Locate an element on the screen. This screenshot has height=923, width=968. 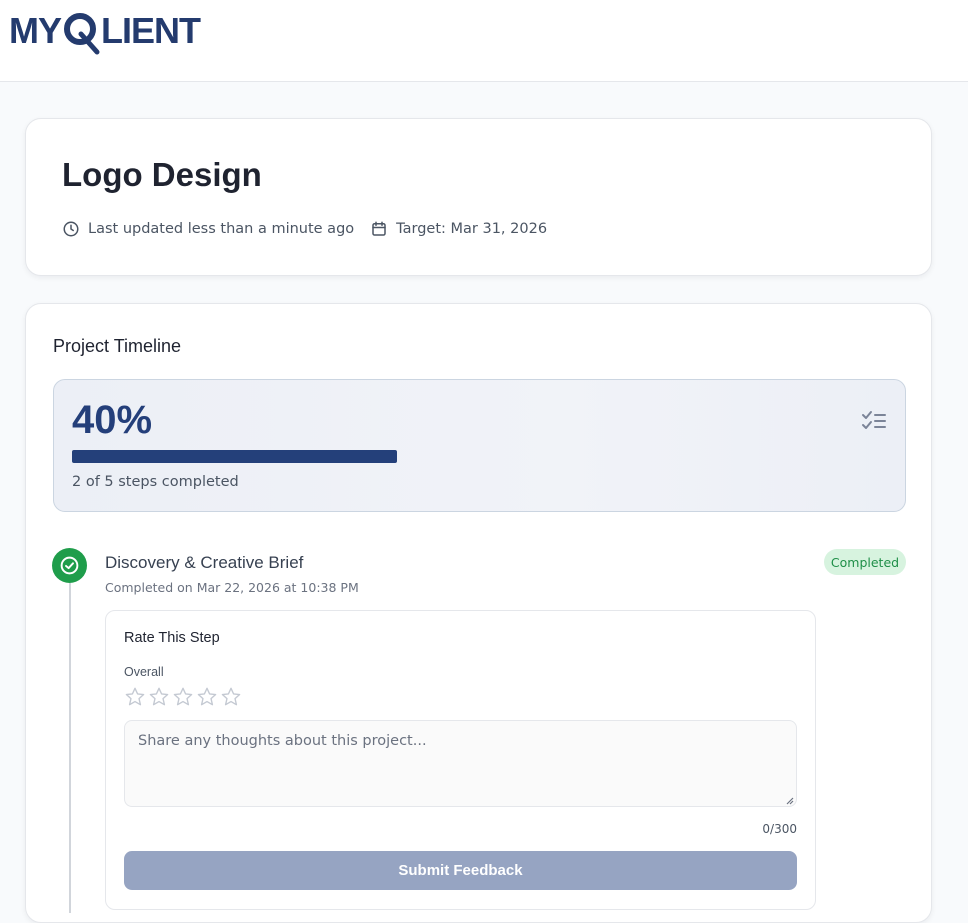
progress-summary: 40% 2 of 5 steps completed is located at coordinates (479, 445).